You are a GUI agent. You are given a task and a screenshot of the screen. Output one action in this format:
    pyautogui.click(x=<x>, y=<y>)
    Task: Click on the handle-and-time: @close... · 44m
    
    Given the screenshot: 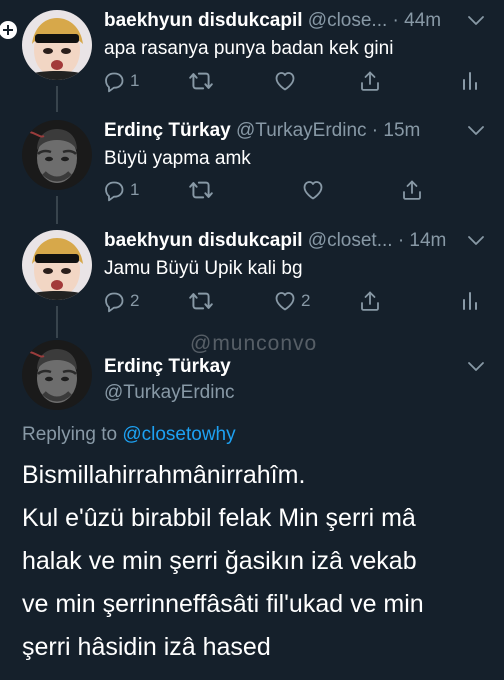 What is the action you would take?
    pyautogui.click(x=374, y=20)
    